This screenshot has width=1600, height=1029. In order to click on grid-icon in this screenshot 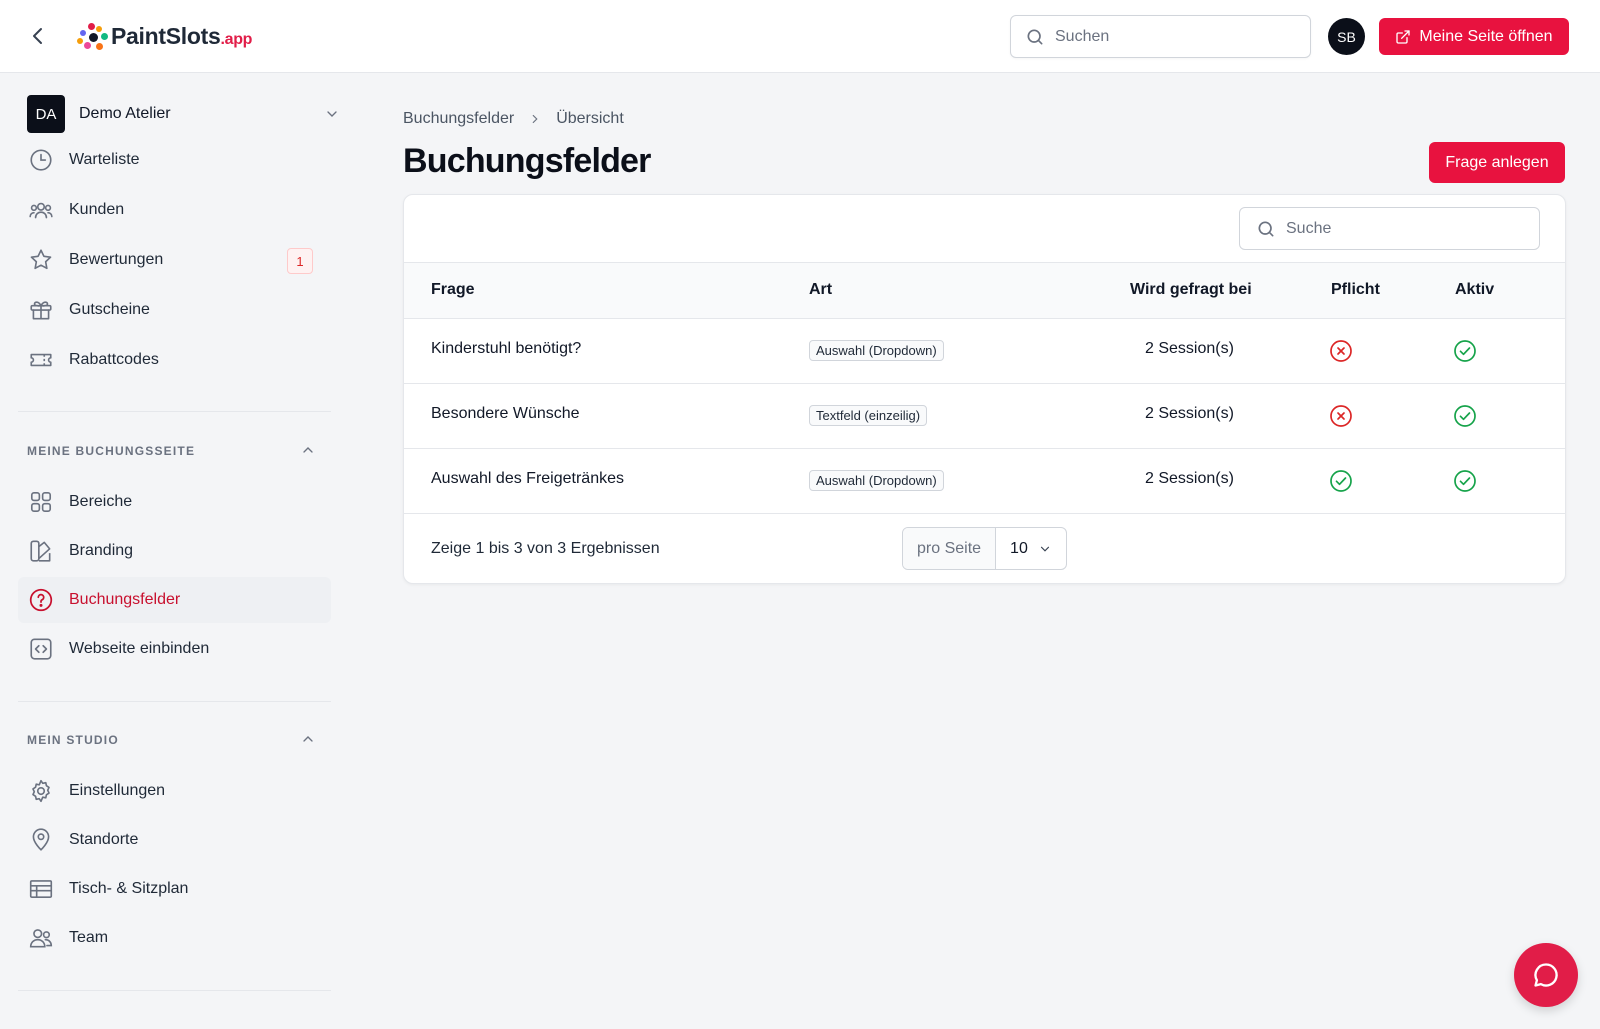, I will do `click(41, 502)`.